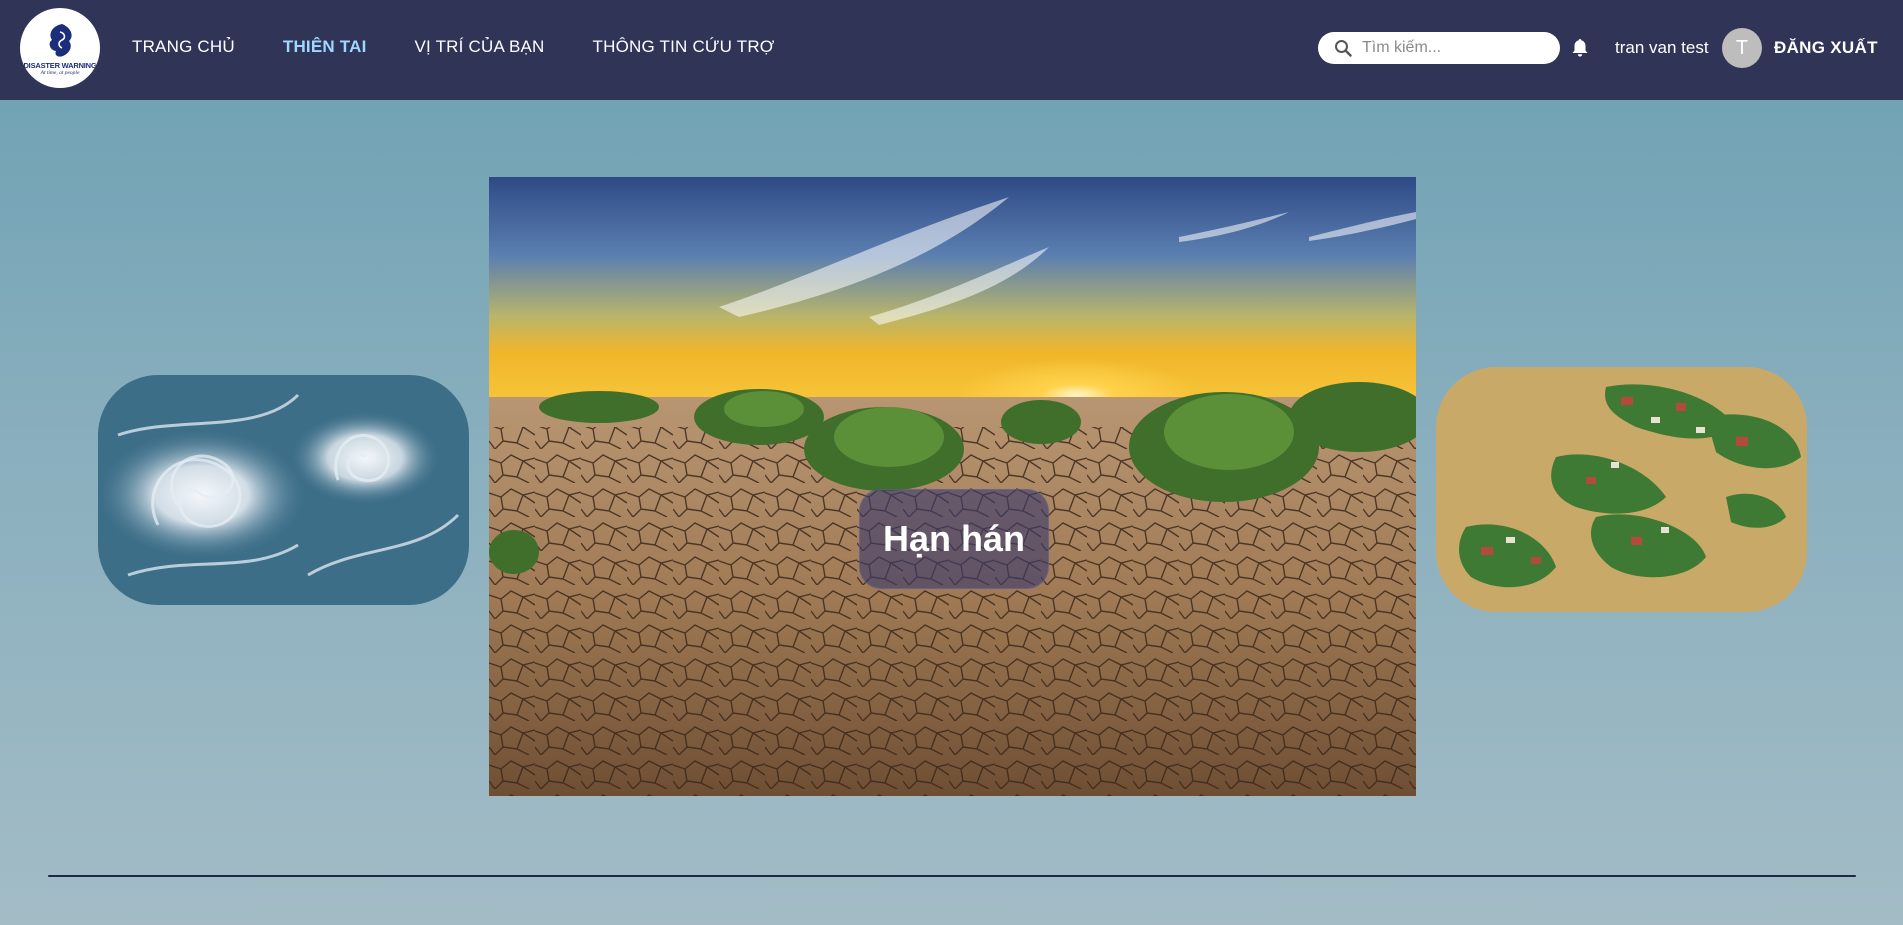 The width and height of the screenshot is (1903, 925). I want to click on nav-item-disasters: THIÊN TAI, so click(325, 47).